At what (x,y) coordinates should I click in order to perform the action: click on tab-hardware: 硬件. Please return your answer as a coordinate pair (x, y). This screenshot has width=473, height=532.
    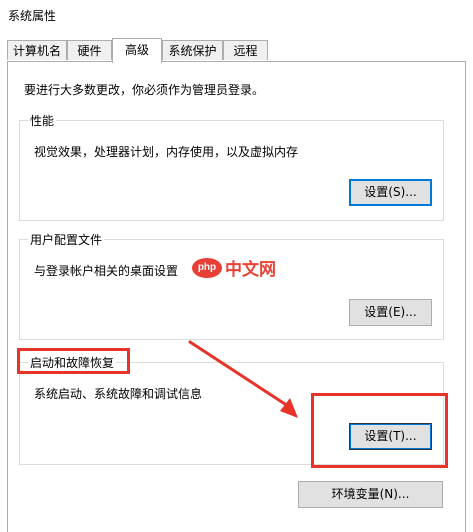
    Looking at the image, I should click on (89, 50).